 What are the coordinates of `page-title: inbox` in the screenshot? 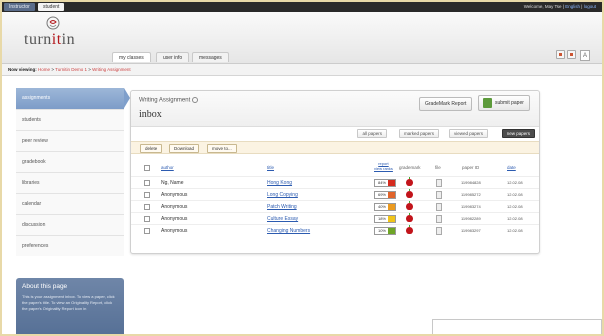 It's located at (150, 114).